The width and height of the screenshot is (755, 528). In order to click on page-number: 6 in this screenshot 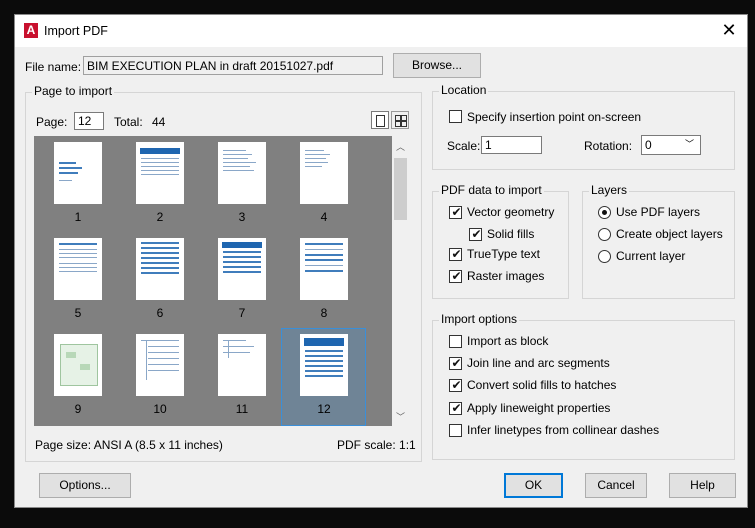, I will do `click(160, 313)`.